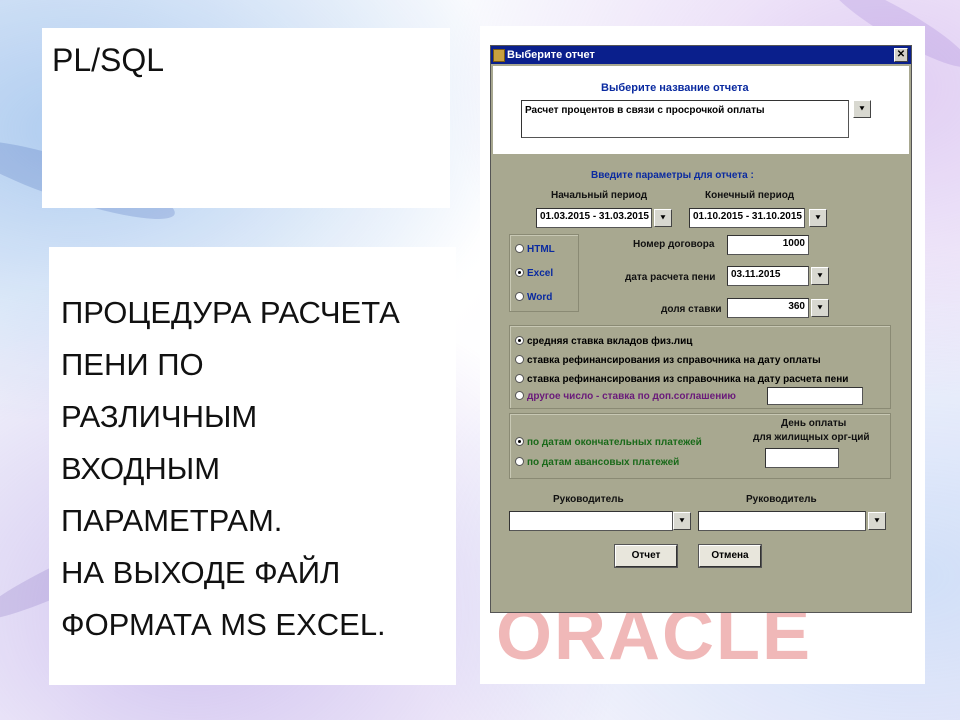 This screenshot has height=720, width=960. Describe the element at coordinates (815, 396) in the screenshot. I see `other-rate-field` at that location.